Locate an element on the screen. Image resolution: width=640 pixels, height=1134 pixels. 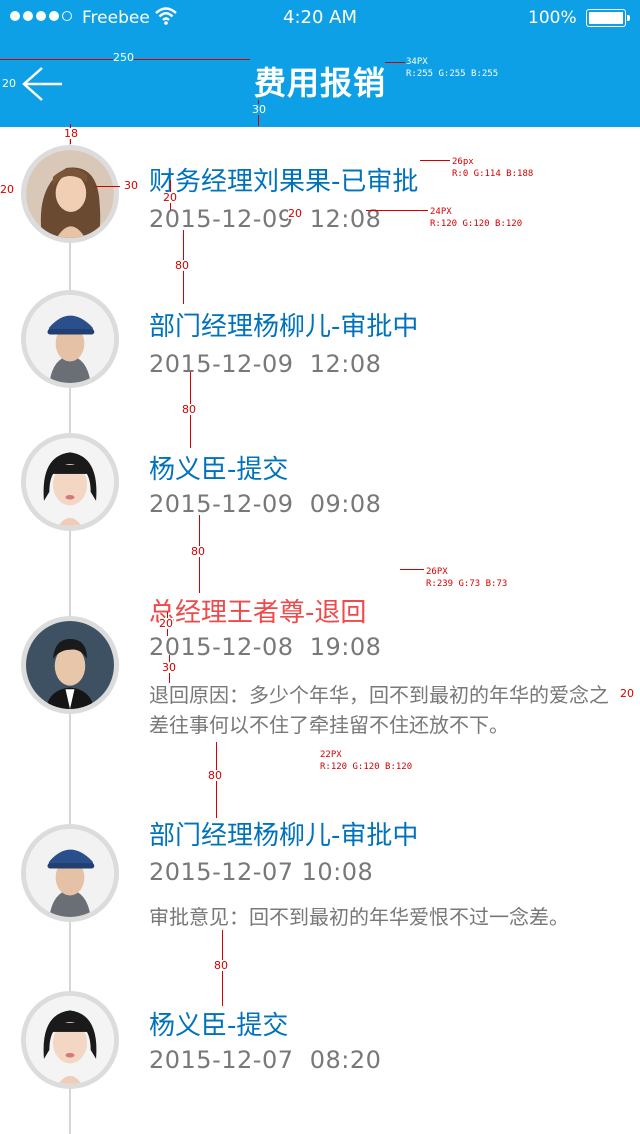
battery-icon is located at coordinates (608, 18).